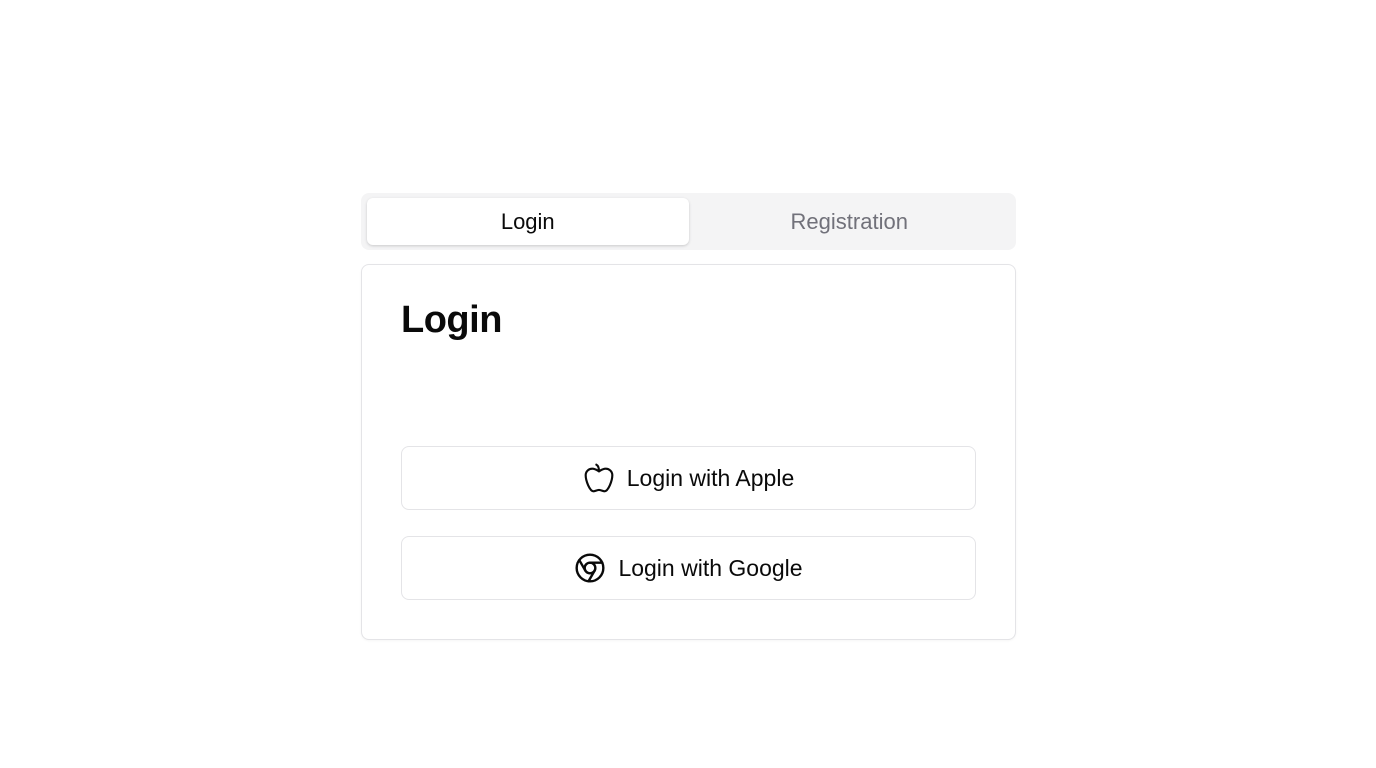  What do you see at coordinates (850, 221) in the screenshot?
I see `tab-registration: Registration` at bounding box center [850, 221].